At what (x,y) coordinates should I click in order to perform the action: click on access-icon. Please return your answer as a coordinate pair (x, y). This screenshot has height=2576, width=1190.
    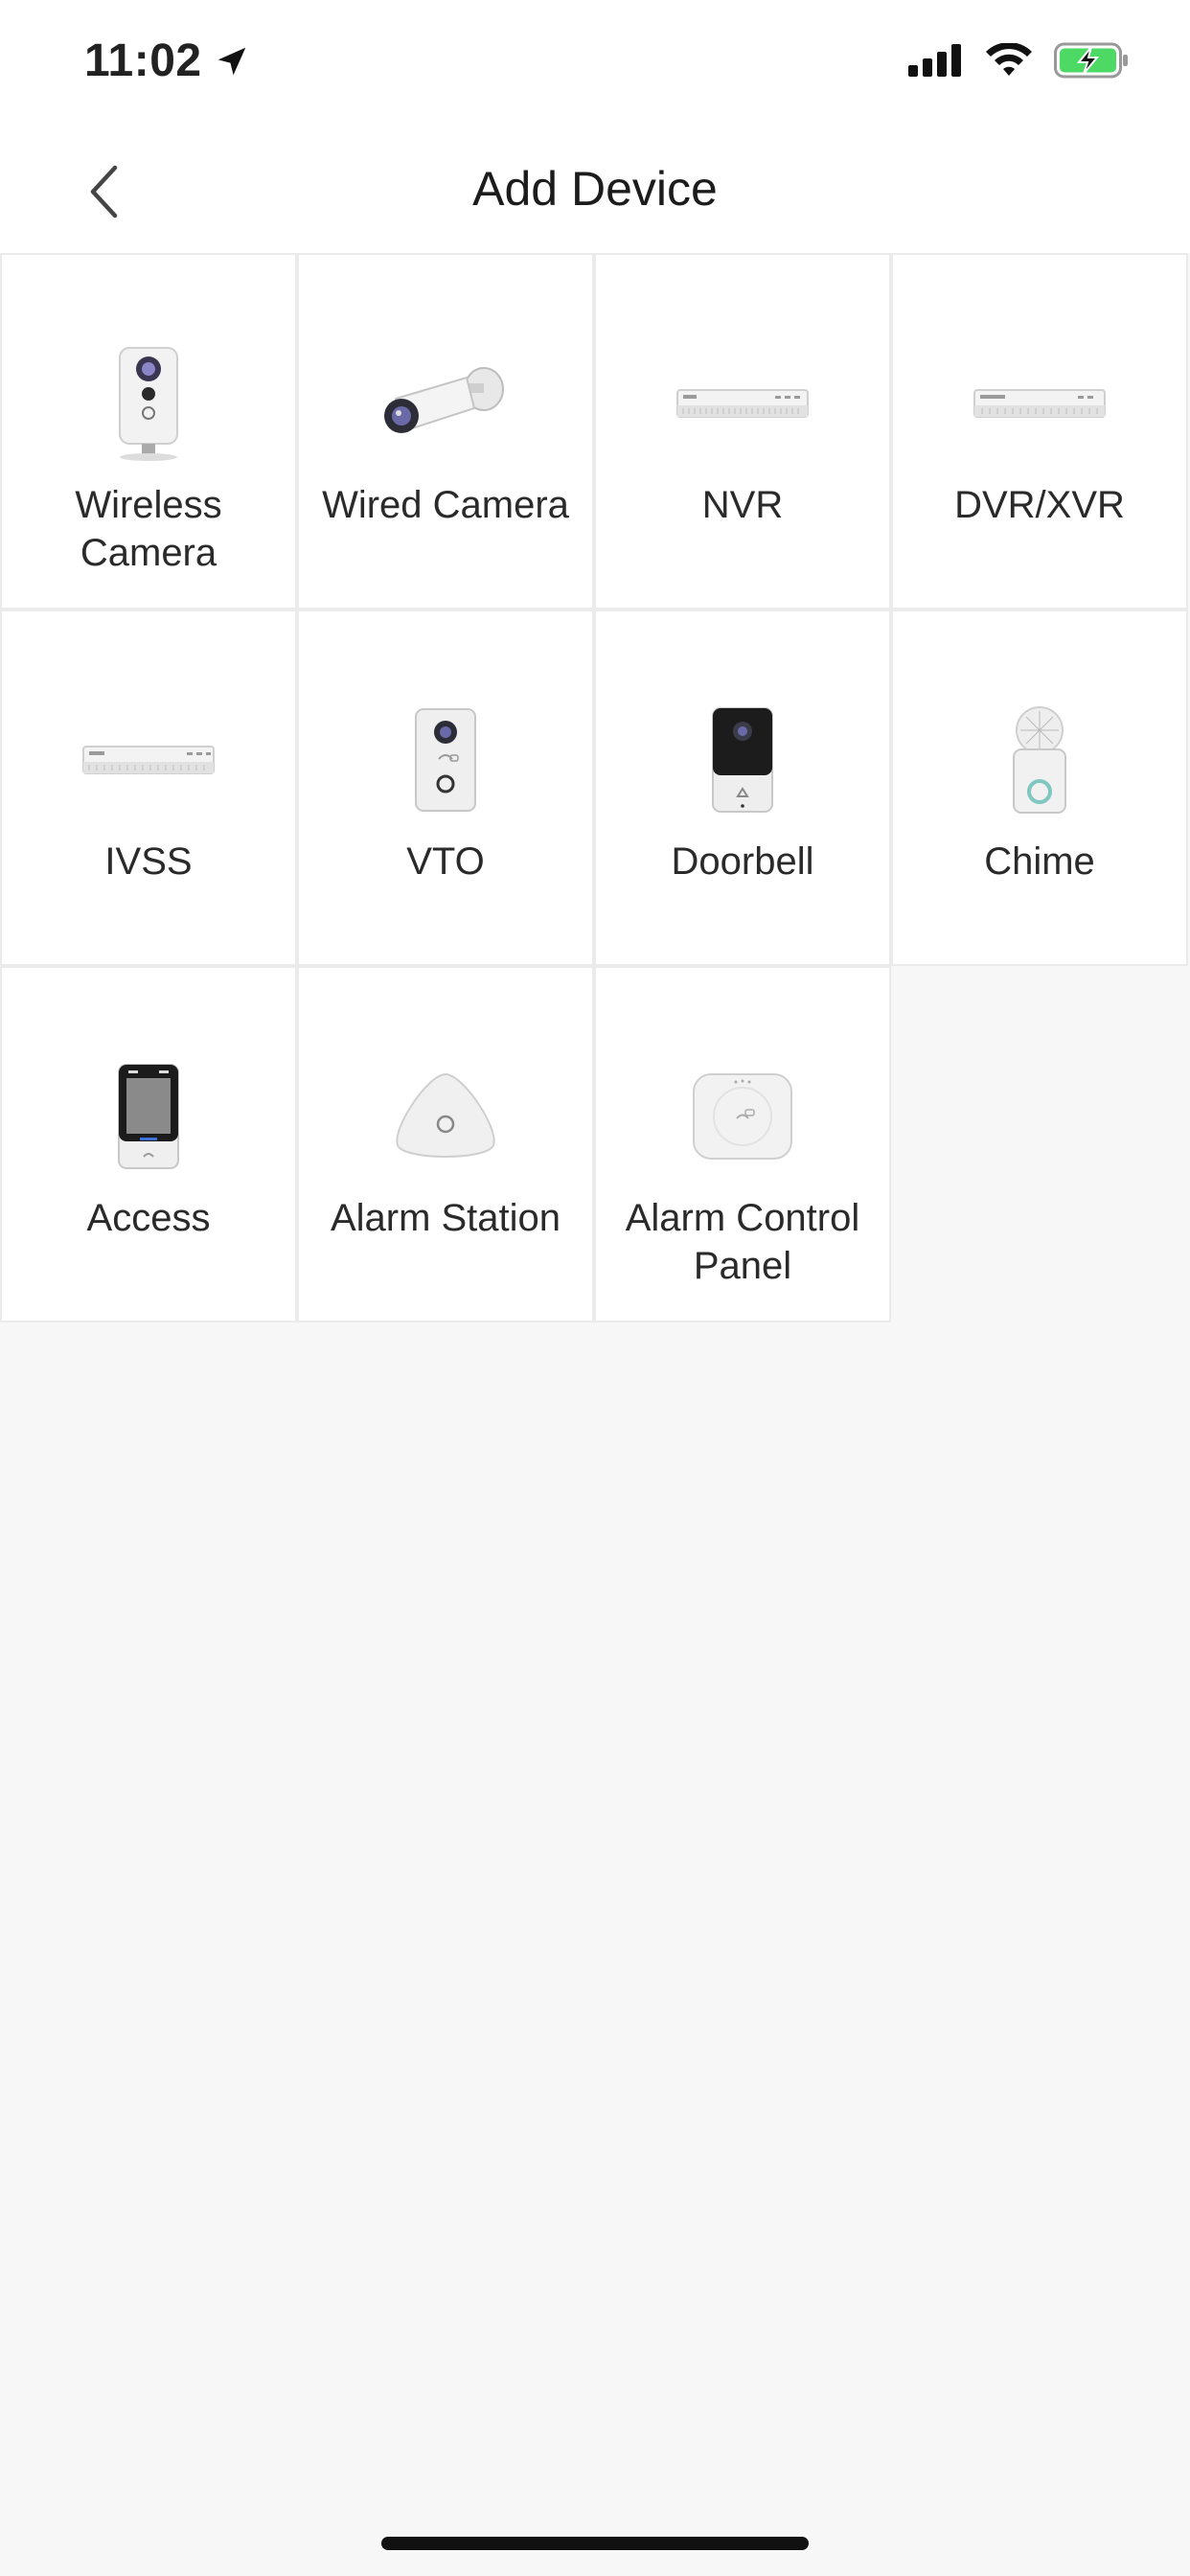
    Looking at the image, I should click on (148, 1116).